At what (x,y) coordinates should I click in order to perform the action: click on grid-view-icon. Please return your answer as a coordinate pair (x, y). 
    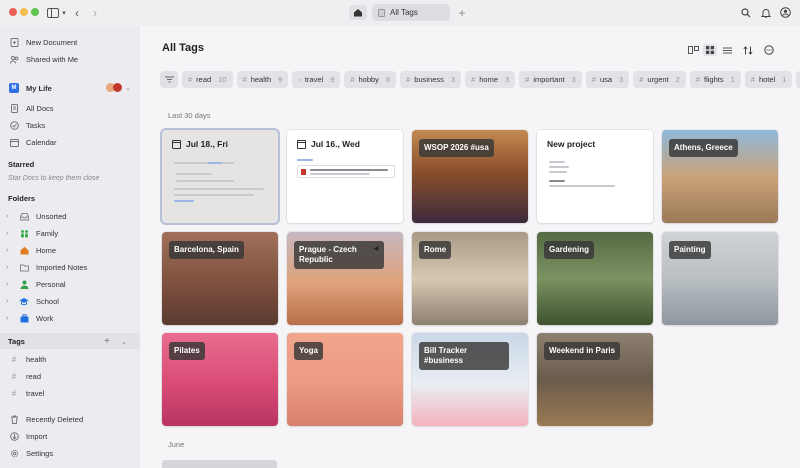
    Looking at the image, I should click on (710, 50).